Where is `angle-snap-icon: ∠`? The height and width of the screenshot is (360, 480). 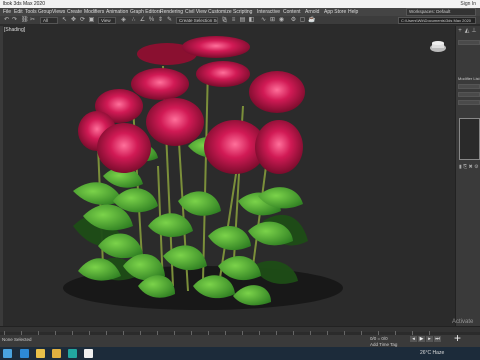
angle-snap-icon: ∠ is located at coordinates (142, 20).